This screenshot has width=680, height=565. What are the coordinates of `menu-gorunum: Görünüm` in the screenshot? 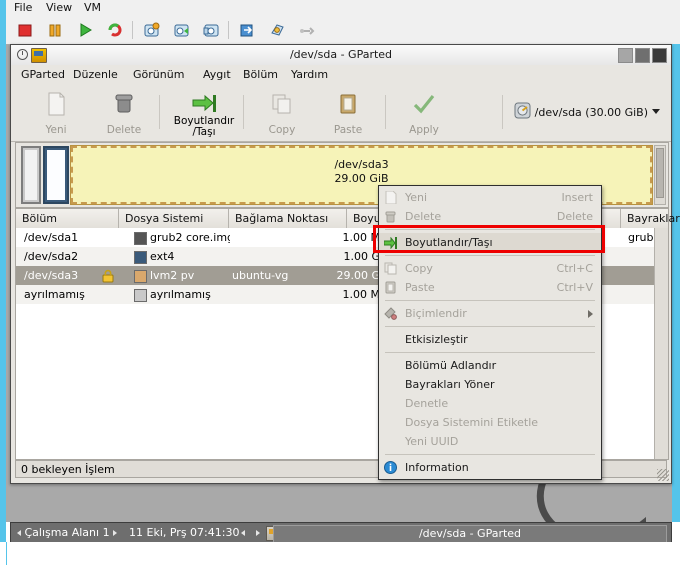 It's located at (158, 74).